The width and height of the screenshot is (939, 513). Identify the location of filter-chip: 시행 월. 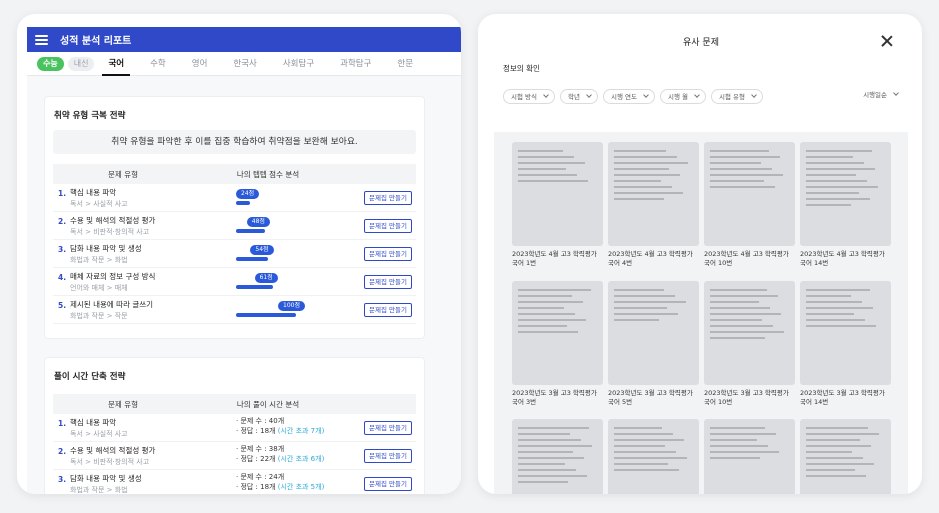
(682, 96).